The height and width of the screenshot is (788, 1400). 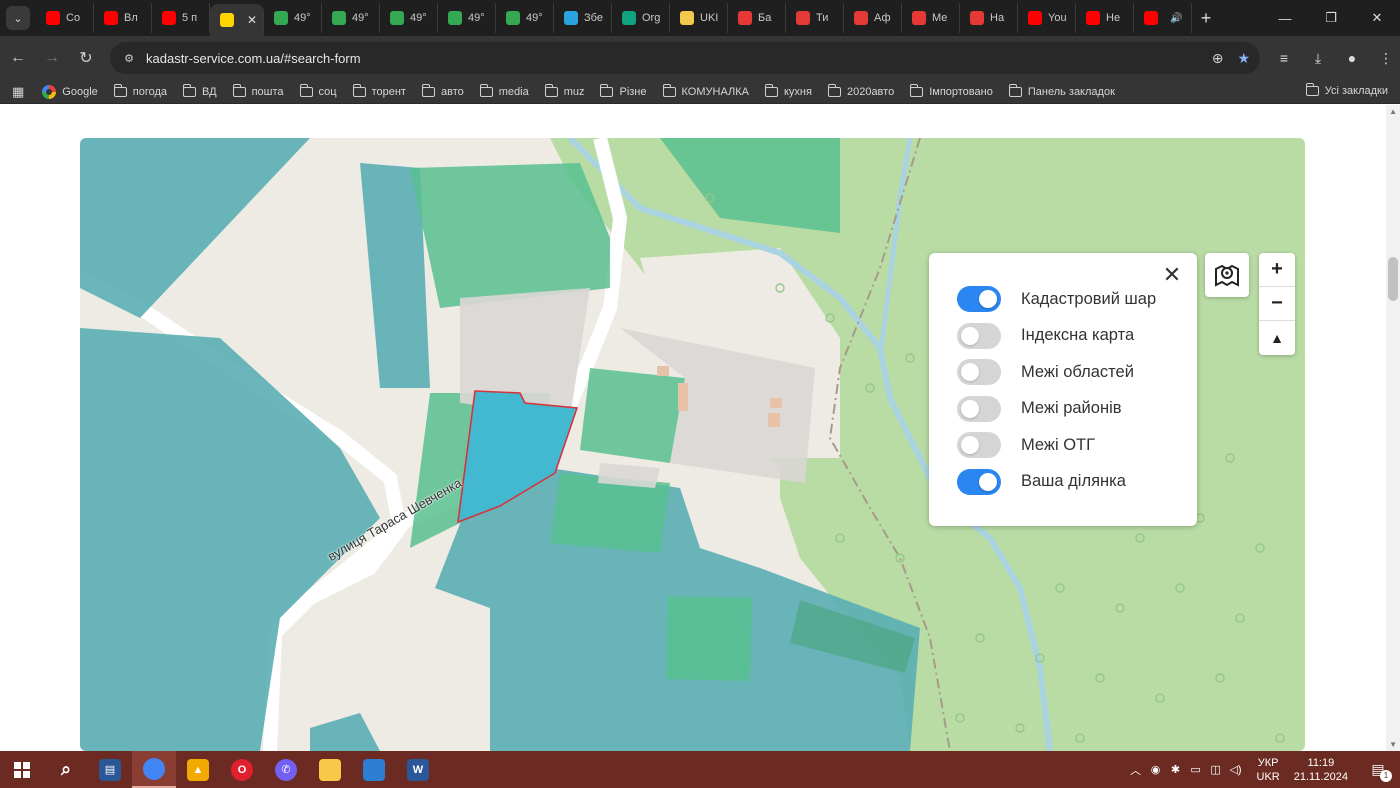 What do you see at coordinates (1163, 18) in the screenshot?
I see `tab-19: 🔊` at bounding box center [1163, 18].